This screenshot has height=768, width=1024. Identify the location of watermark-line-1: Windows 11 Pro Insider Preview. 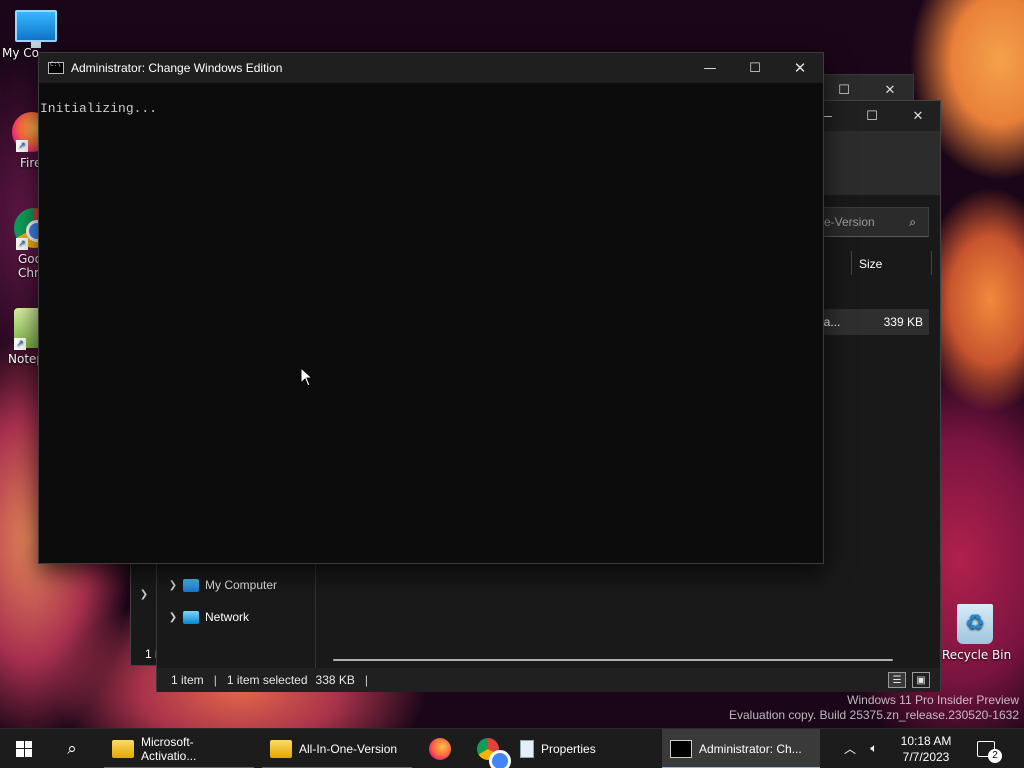
(933, 700).